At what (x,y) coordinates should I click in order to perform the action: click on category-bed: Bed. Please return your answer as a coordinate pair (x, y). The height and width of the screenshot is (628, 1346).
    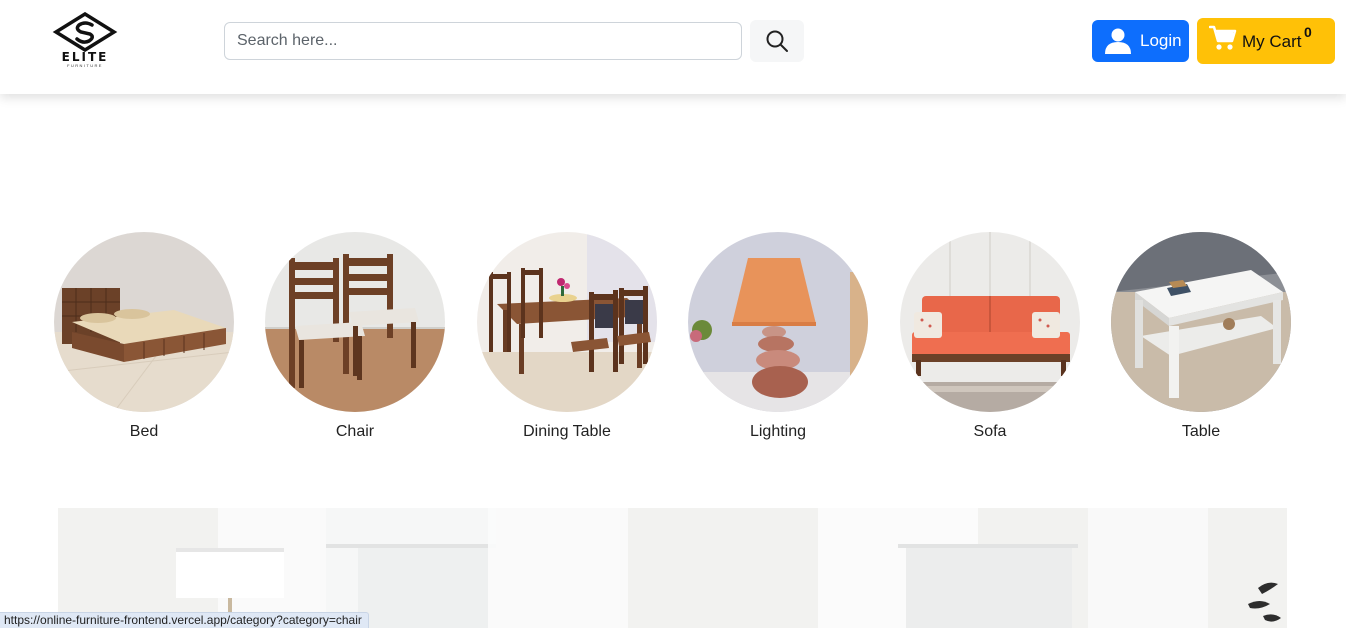
    Looking at the image, I should click on (144, 336).